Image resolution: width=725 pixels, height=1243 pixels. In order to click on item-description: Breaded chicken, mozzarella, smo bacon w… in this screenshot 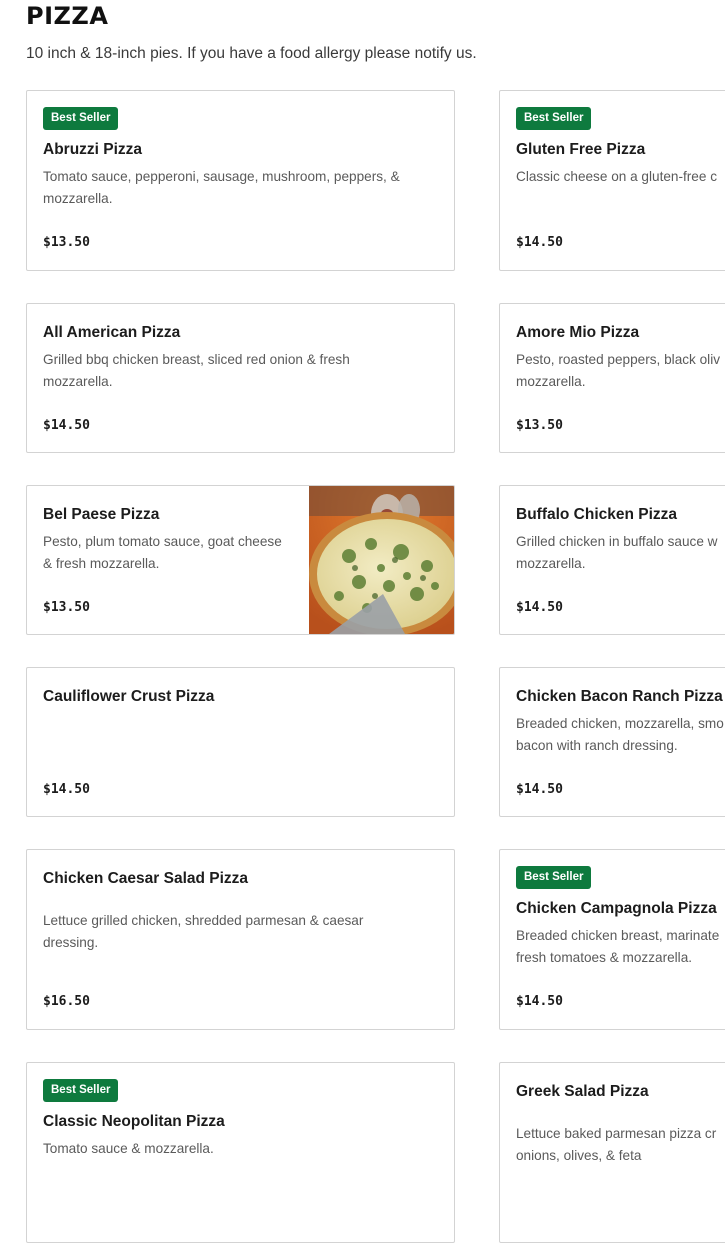, I will do `click(620, 734)`.